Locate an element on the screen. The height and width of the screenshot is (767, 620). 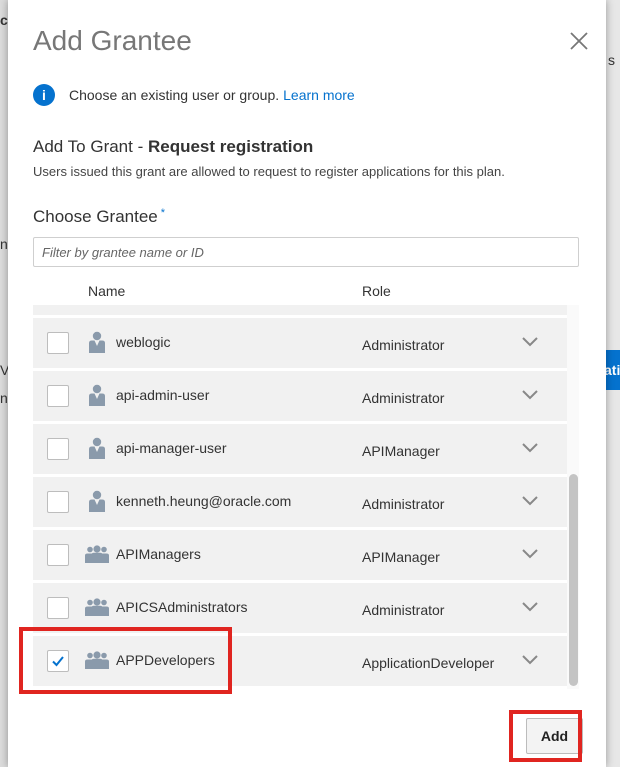
choose-grantee-label: Choose Grantee * is located at coordinates (99, 217).